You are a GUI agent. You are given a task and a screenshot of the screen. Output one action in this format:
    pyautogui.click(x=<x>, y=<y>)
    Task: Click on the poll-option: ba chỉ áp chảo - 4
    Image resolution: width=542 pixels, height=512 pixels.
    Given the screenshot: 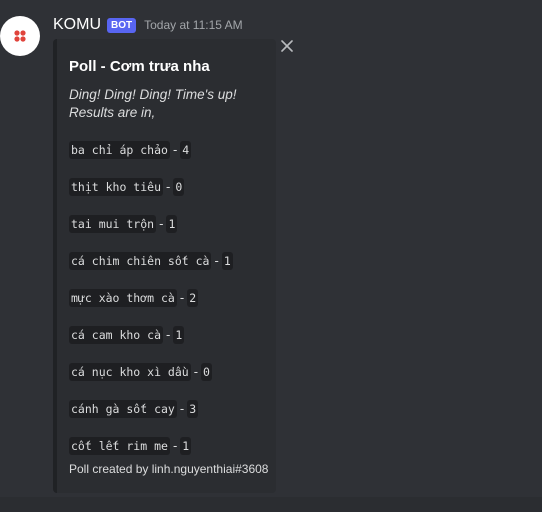 What is the action you would take?
    pyautogui.click(x=151, y=159)
    